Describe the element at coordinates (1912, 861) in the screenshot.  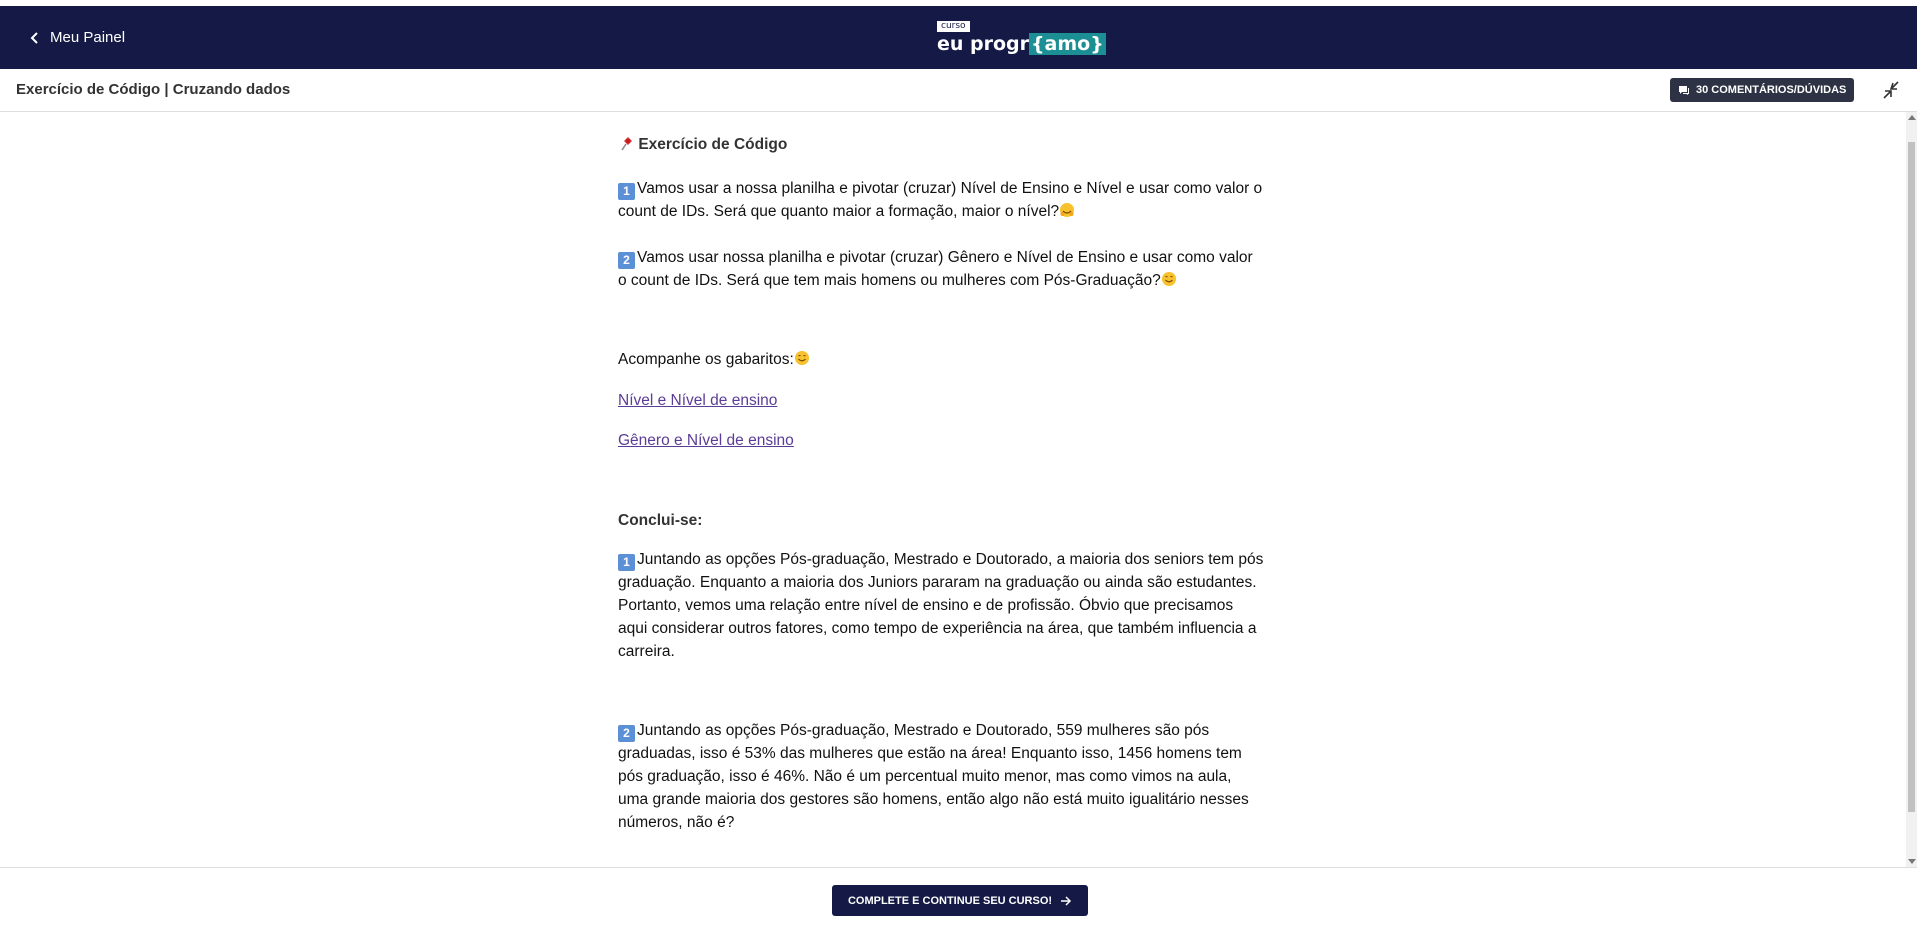
I see `scroll-down-arrow-icon` at that location.